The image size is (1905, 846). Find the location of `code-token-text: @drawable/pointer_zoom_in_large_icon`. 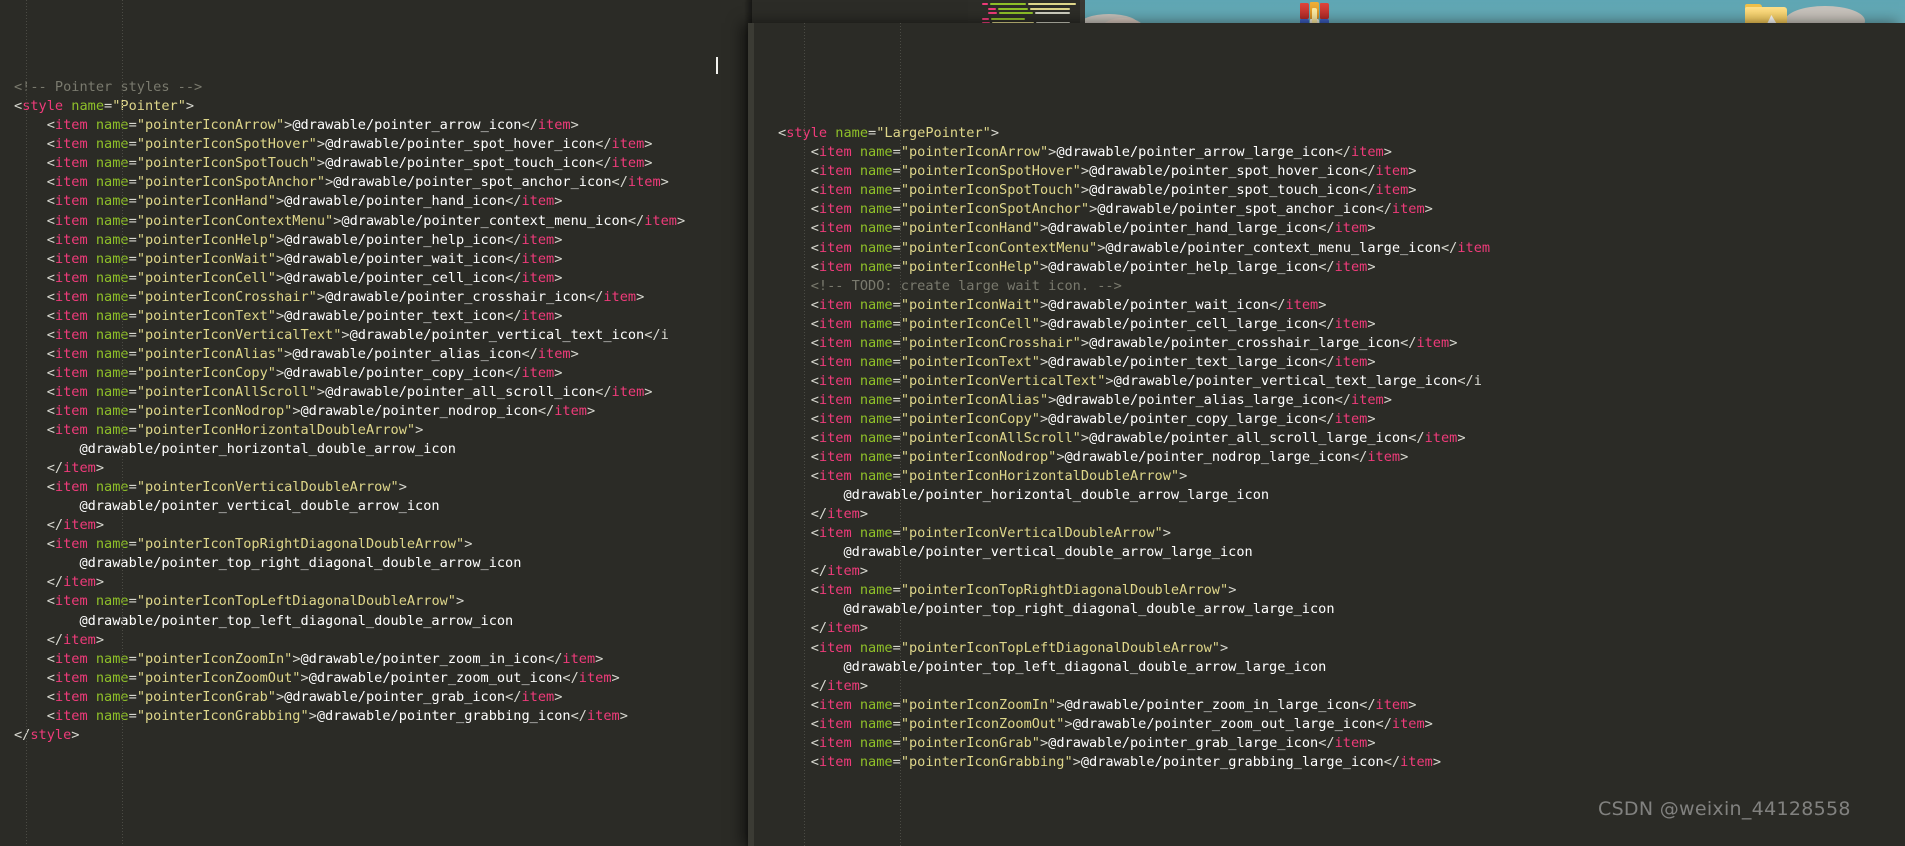

code-token-text: @drawable/pointer_zoom_in_large_icon is located at coordinates (1212, 704).